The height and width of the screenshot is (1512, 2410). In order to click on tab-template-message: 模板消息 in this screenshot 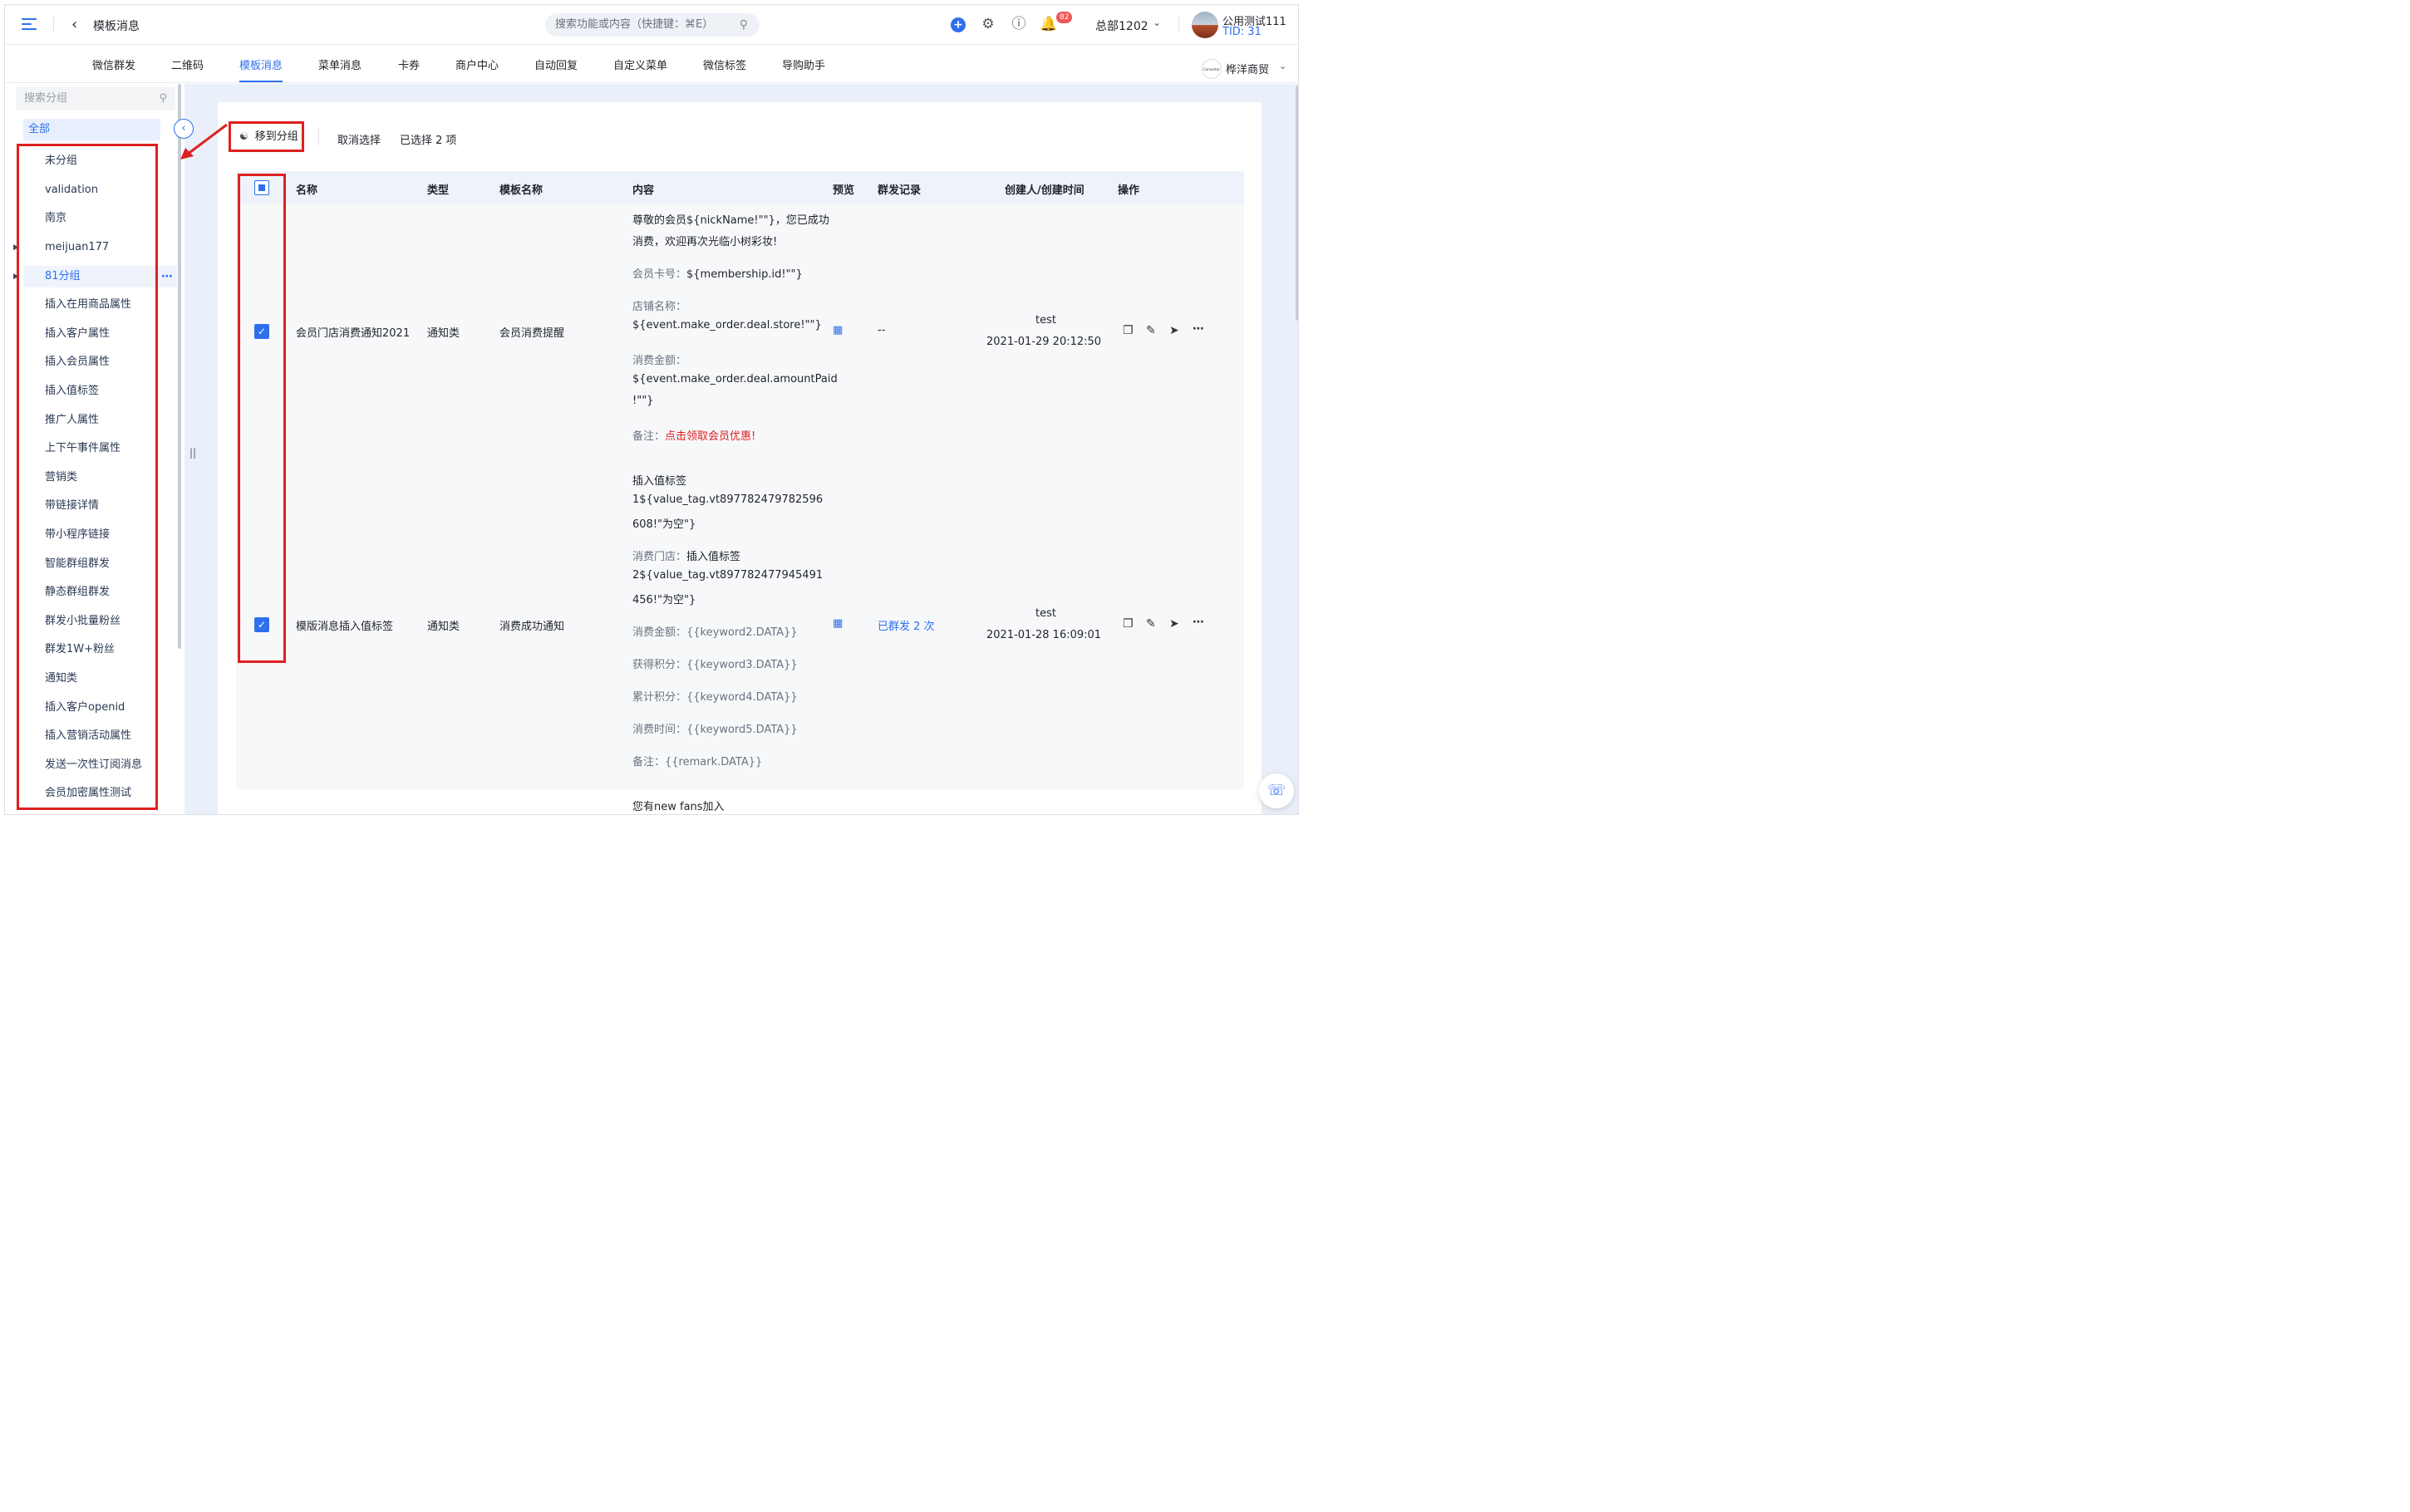, I will do `click(261, 64)`.